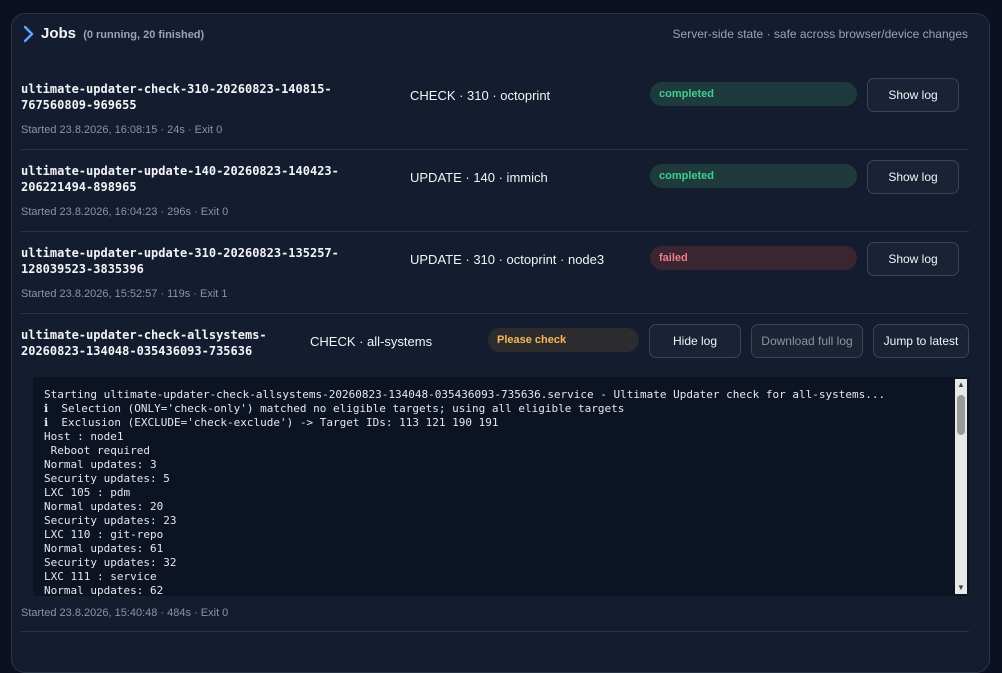 The image size is (1002, 673). Describe the element at coordinates (961, 588) in the screenshot. I see `scroll-down-arrow-icon: ▼` at that location.